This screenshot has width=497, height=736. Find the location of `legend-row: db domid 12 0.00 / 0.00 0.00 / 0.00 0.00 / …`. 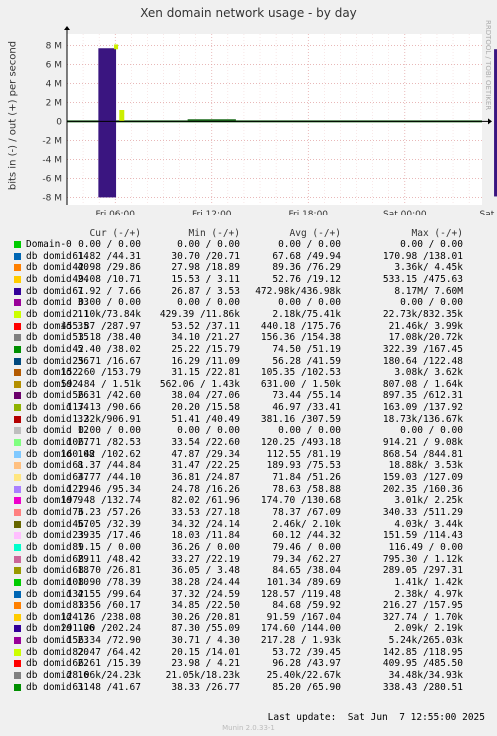

legend-row: db domid 12 0.00 / 0.00 0.00 / 0.00 0.00 / … is located at coordinates (248, 430).